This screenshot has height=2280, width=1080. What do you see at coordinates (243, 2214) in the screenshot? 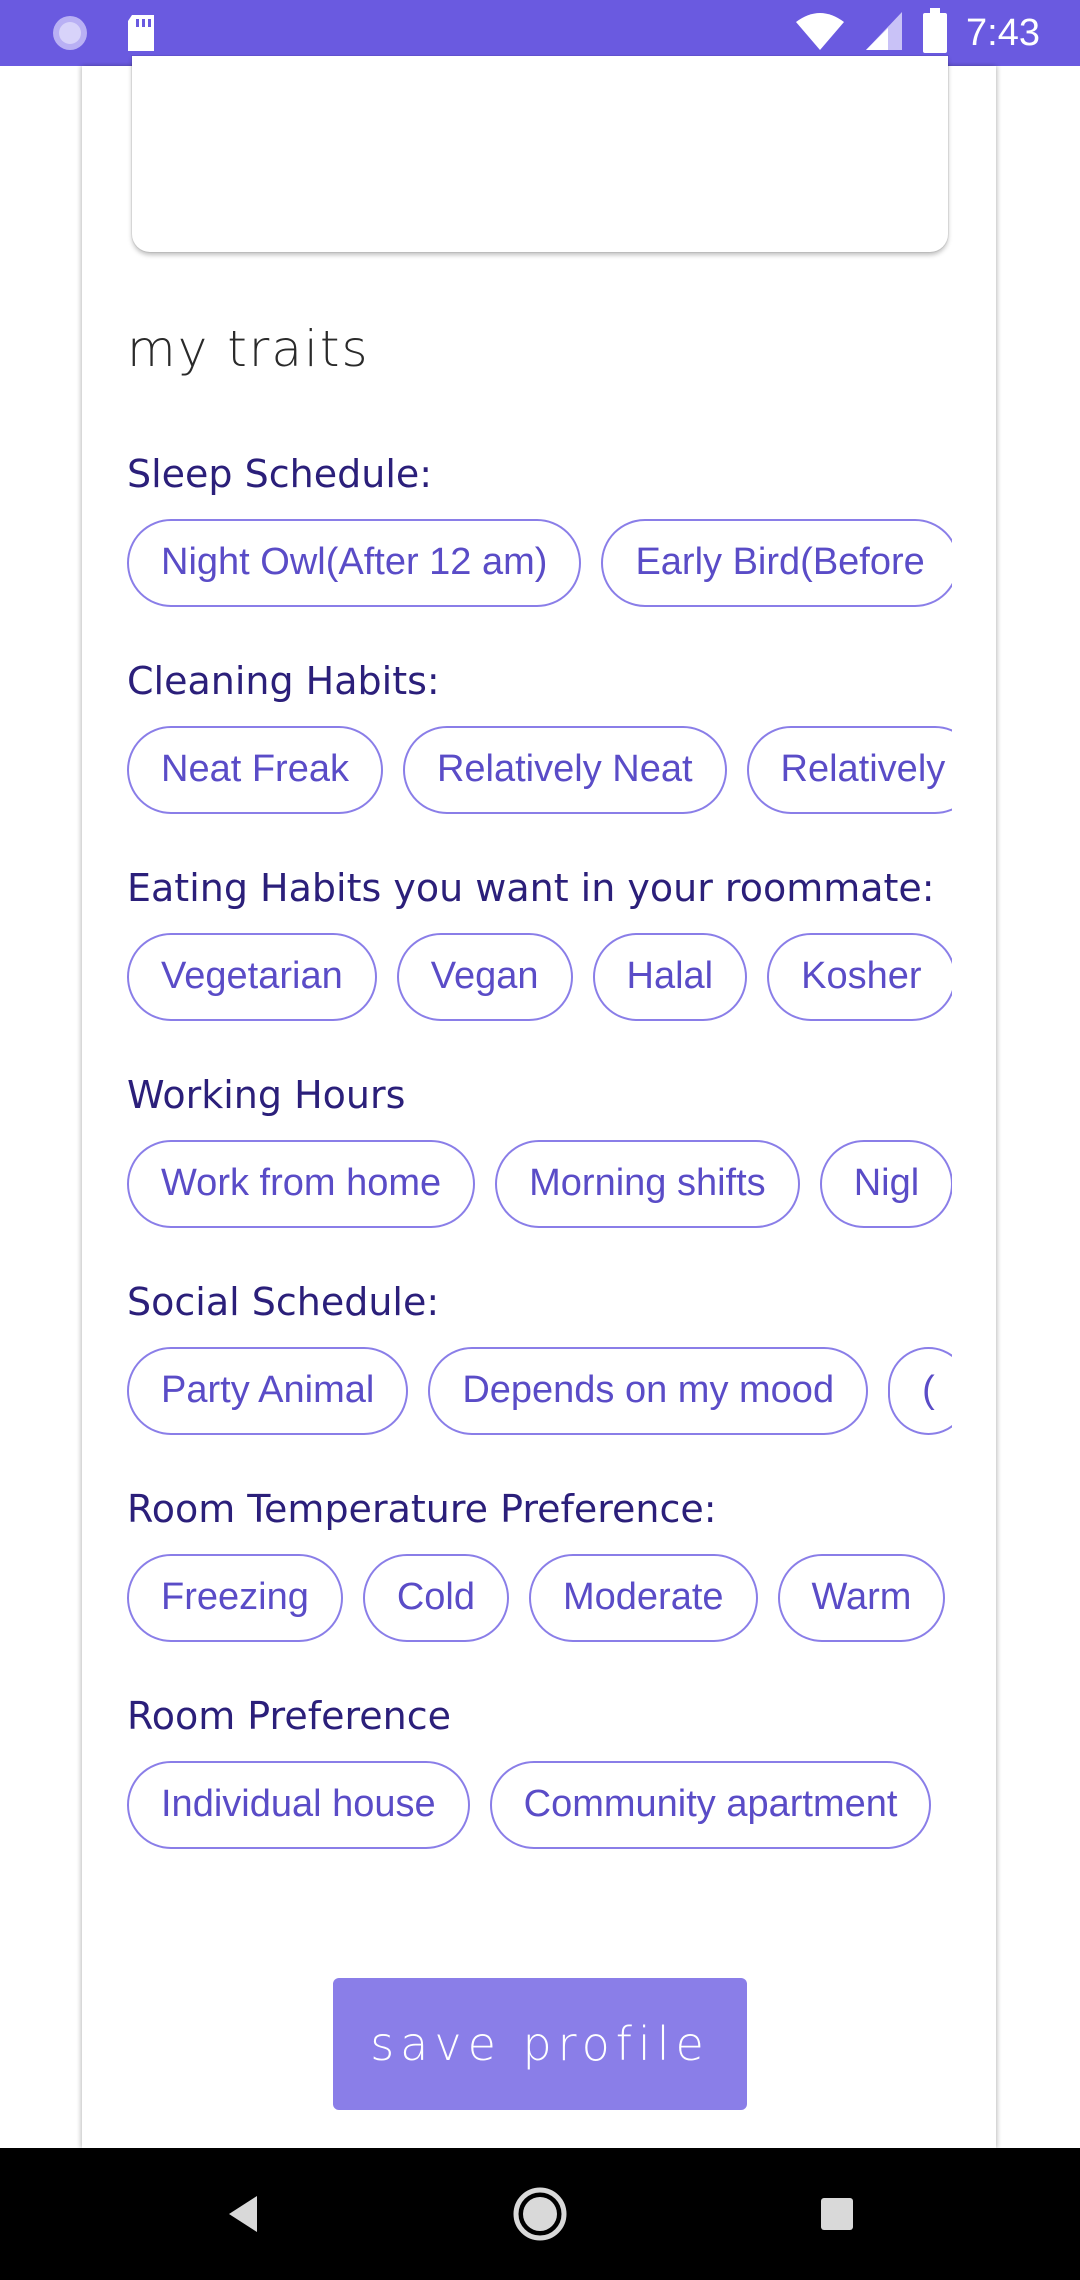
I see `back-icon` at bounding box center [243, 2214].